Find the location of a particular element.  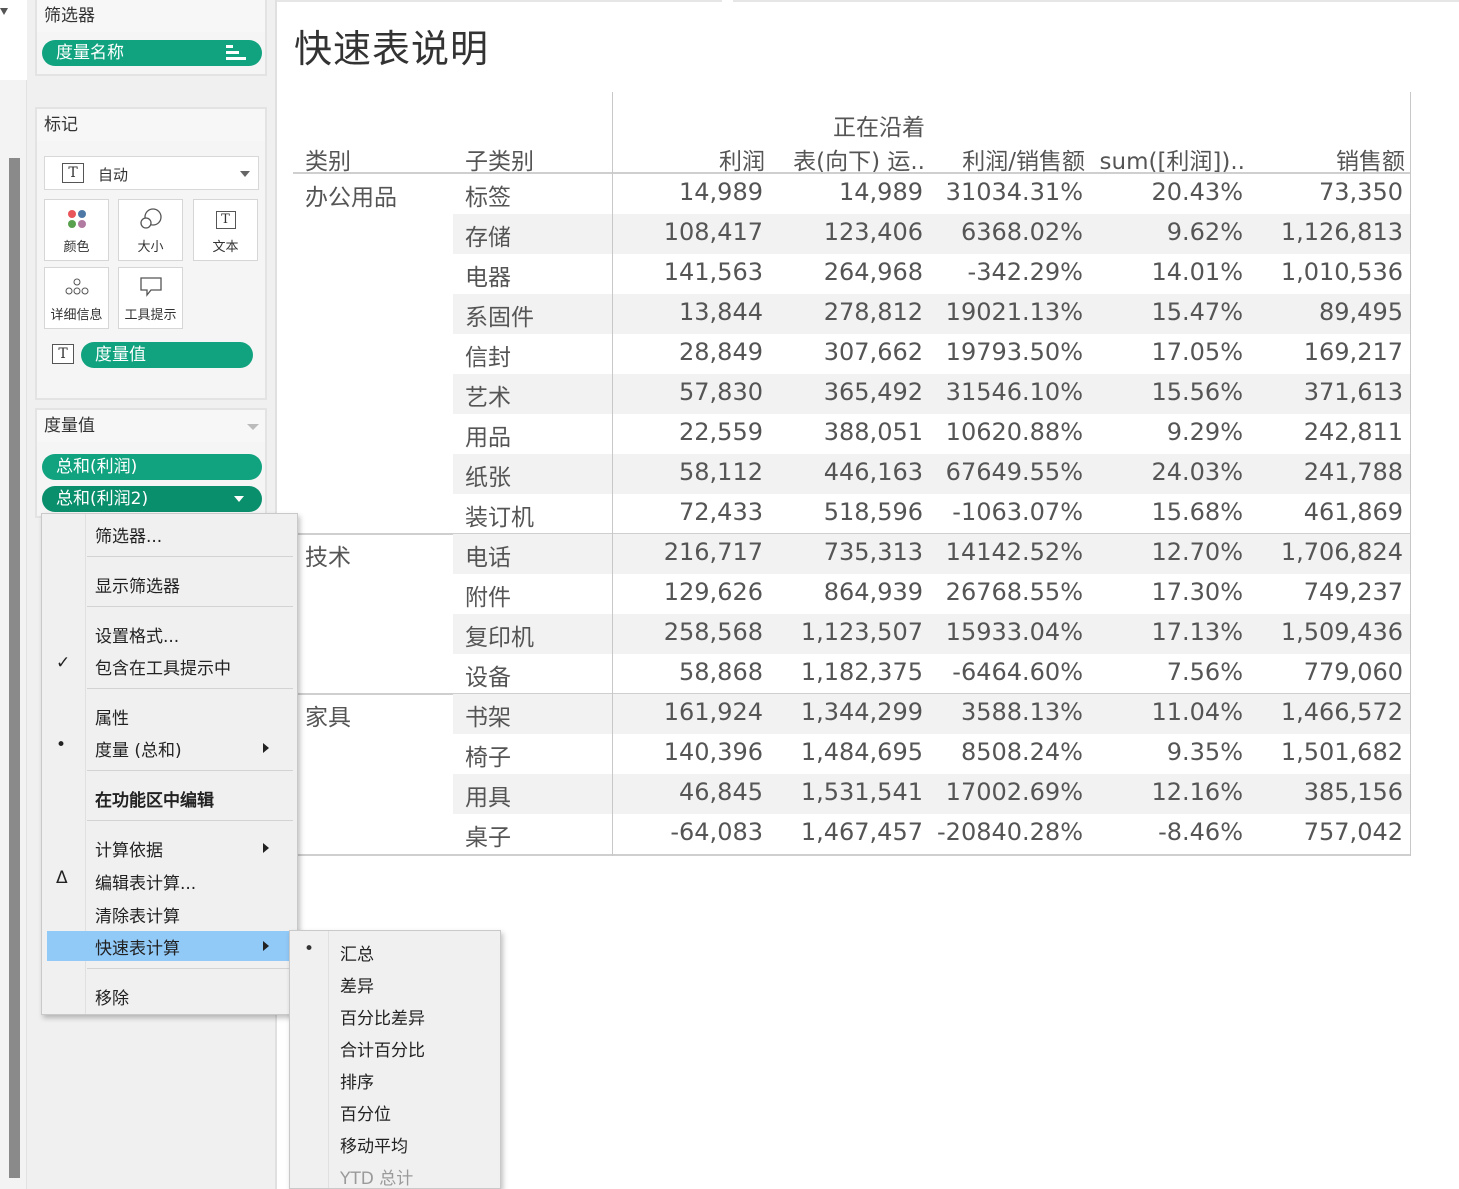

subcategory-cell: 椅子 is located at coordinates (488, 755).